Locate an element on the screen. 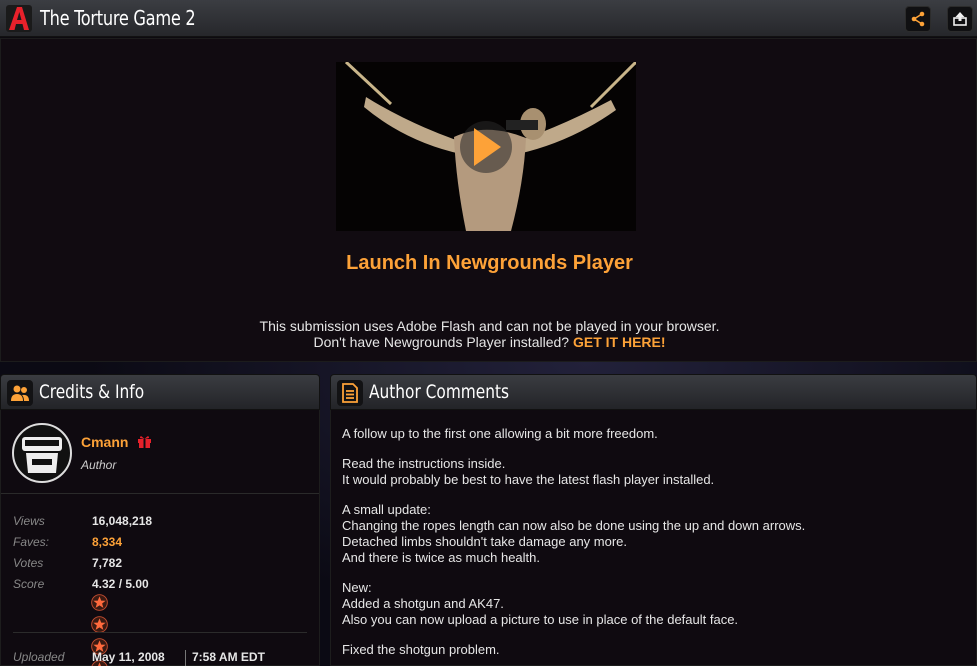 Image resolution: width=977 pixels, height=666 pixels. comment-line: New: is located at coordinates (357, 587).